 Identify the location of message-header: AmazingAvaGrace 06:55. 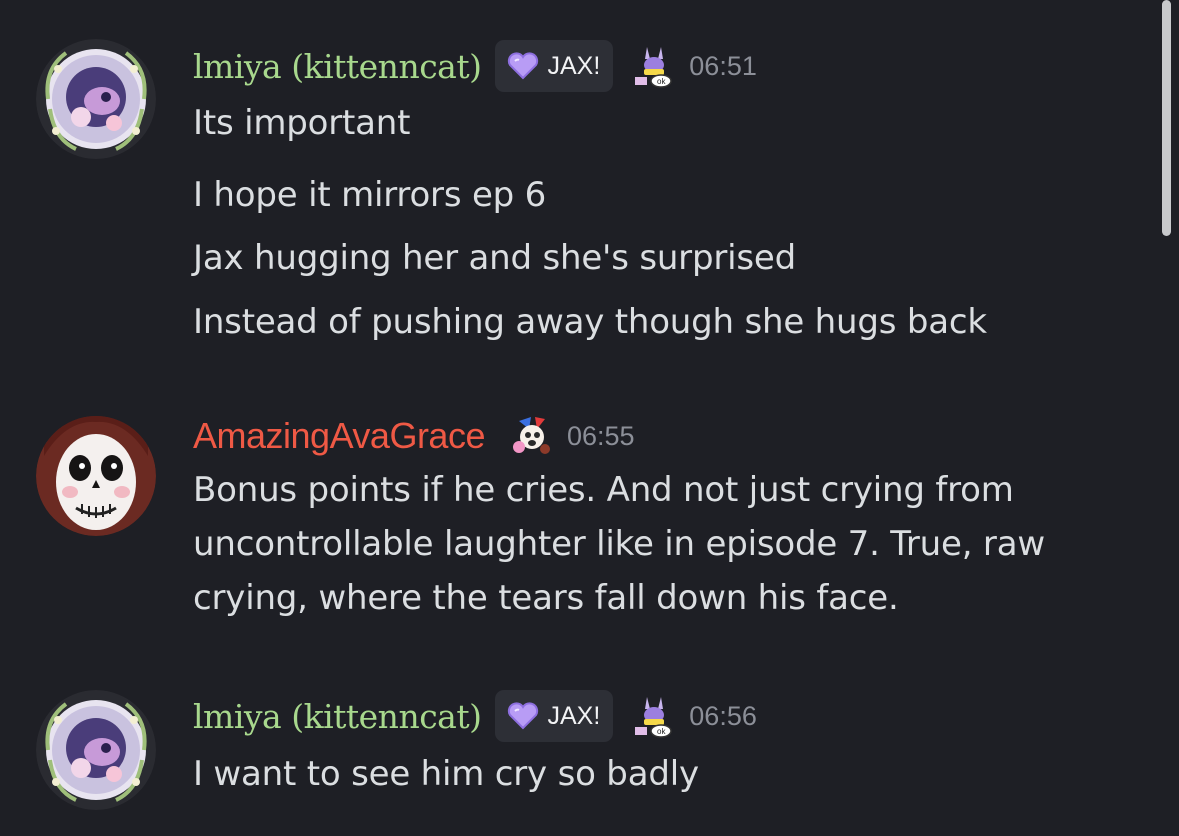
(414, 436).